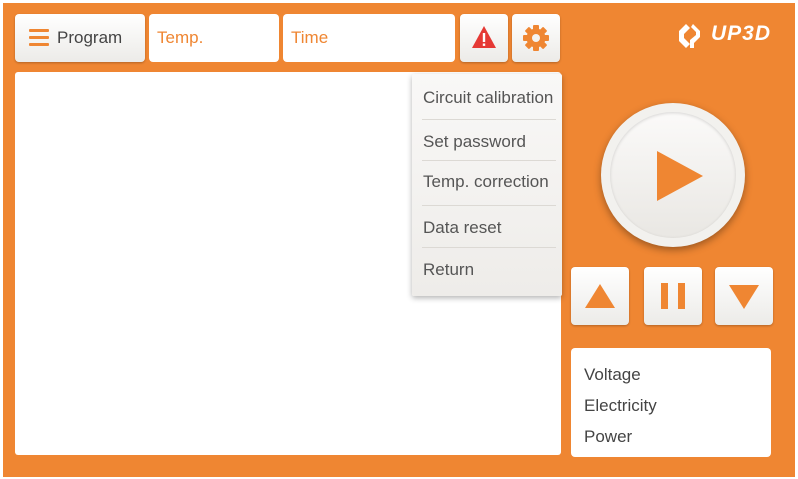  I want to click on voltage-label: Voltage, so click(612, 374).